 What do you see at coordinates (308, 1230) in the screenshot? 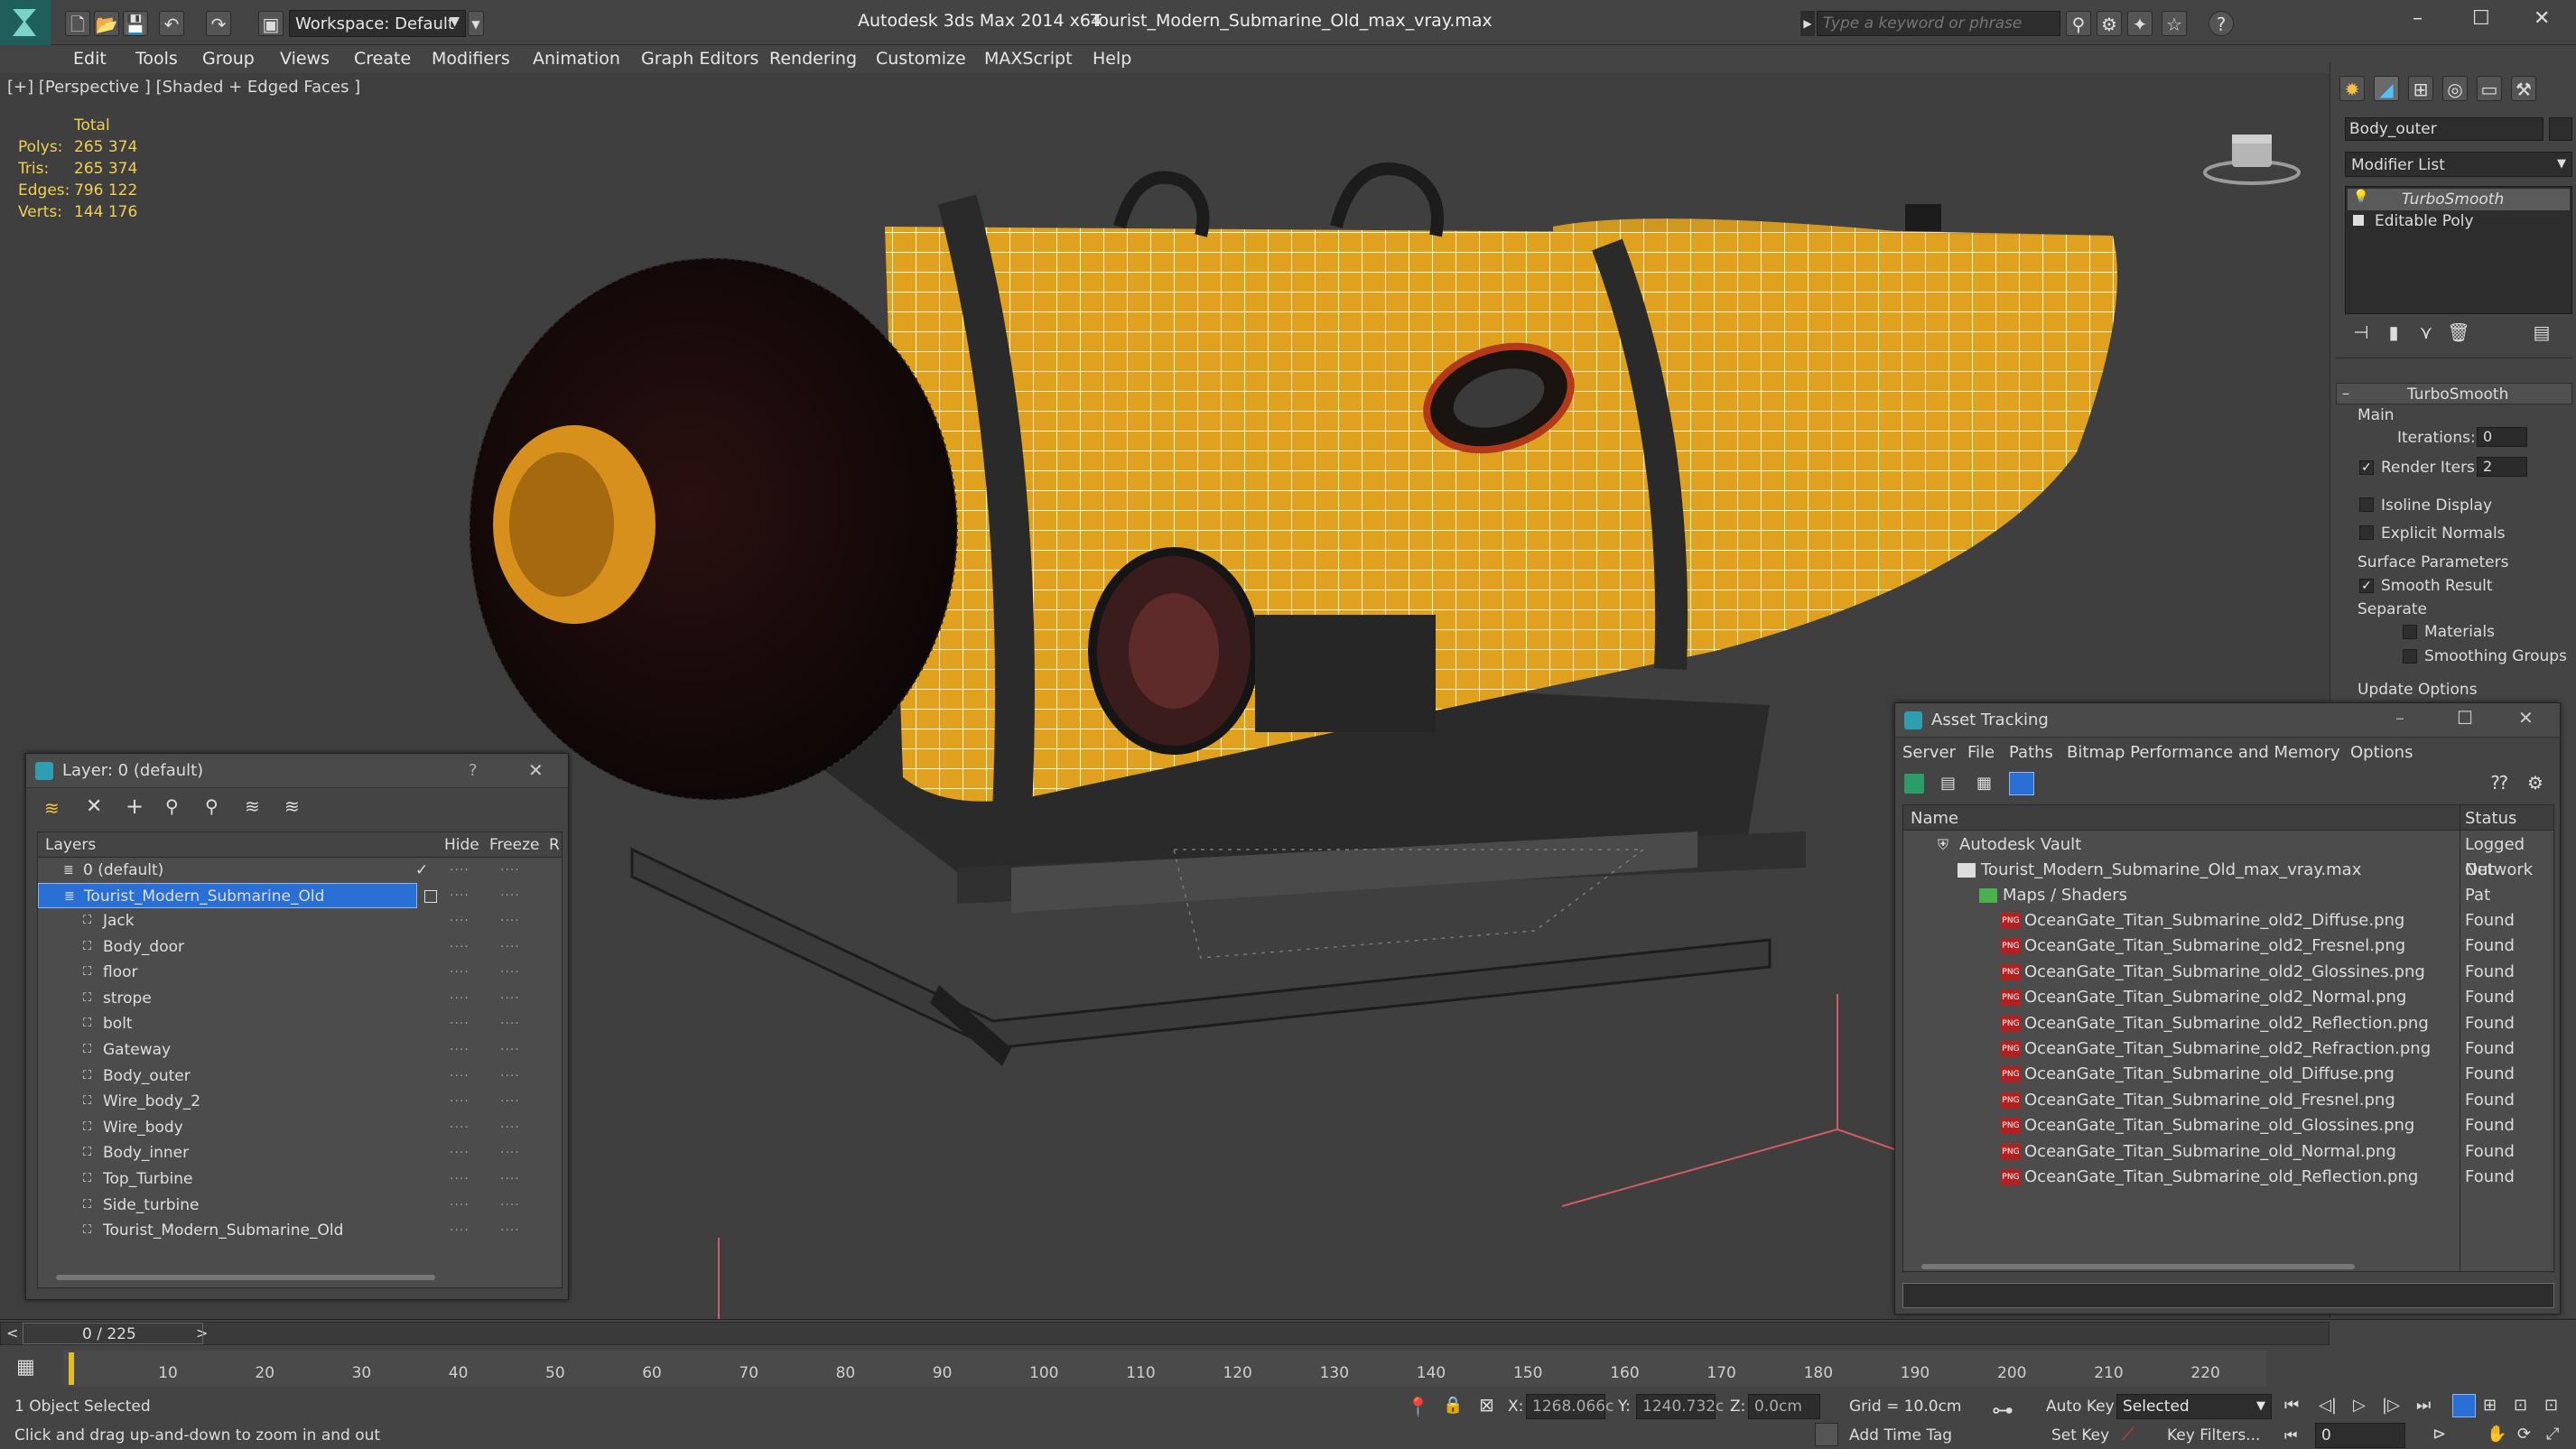
I see `object-row: ⛶ Tourist_Modern_Submarine_Old ···· ····` at bounding box center [308, 1230].